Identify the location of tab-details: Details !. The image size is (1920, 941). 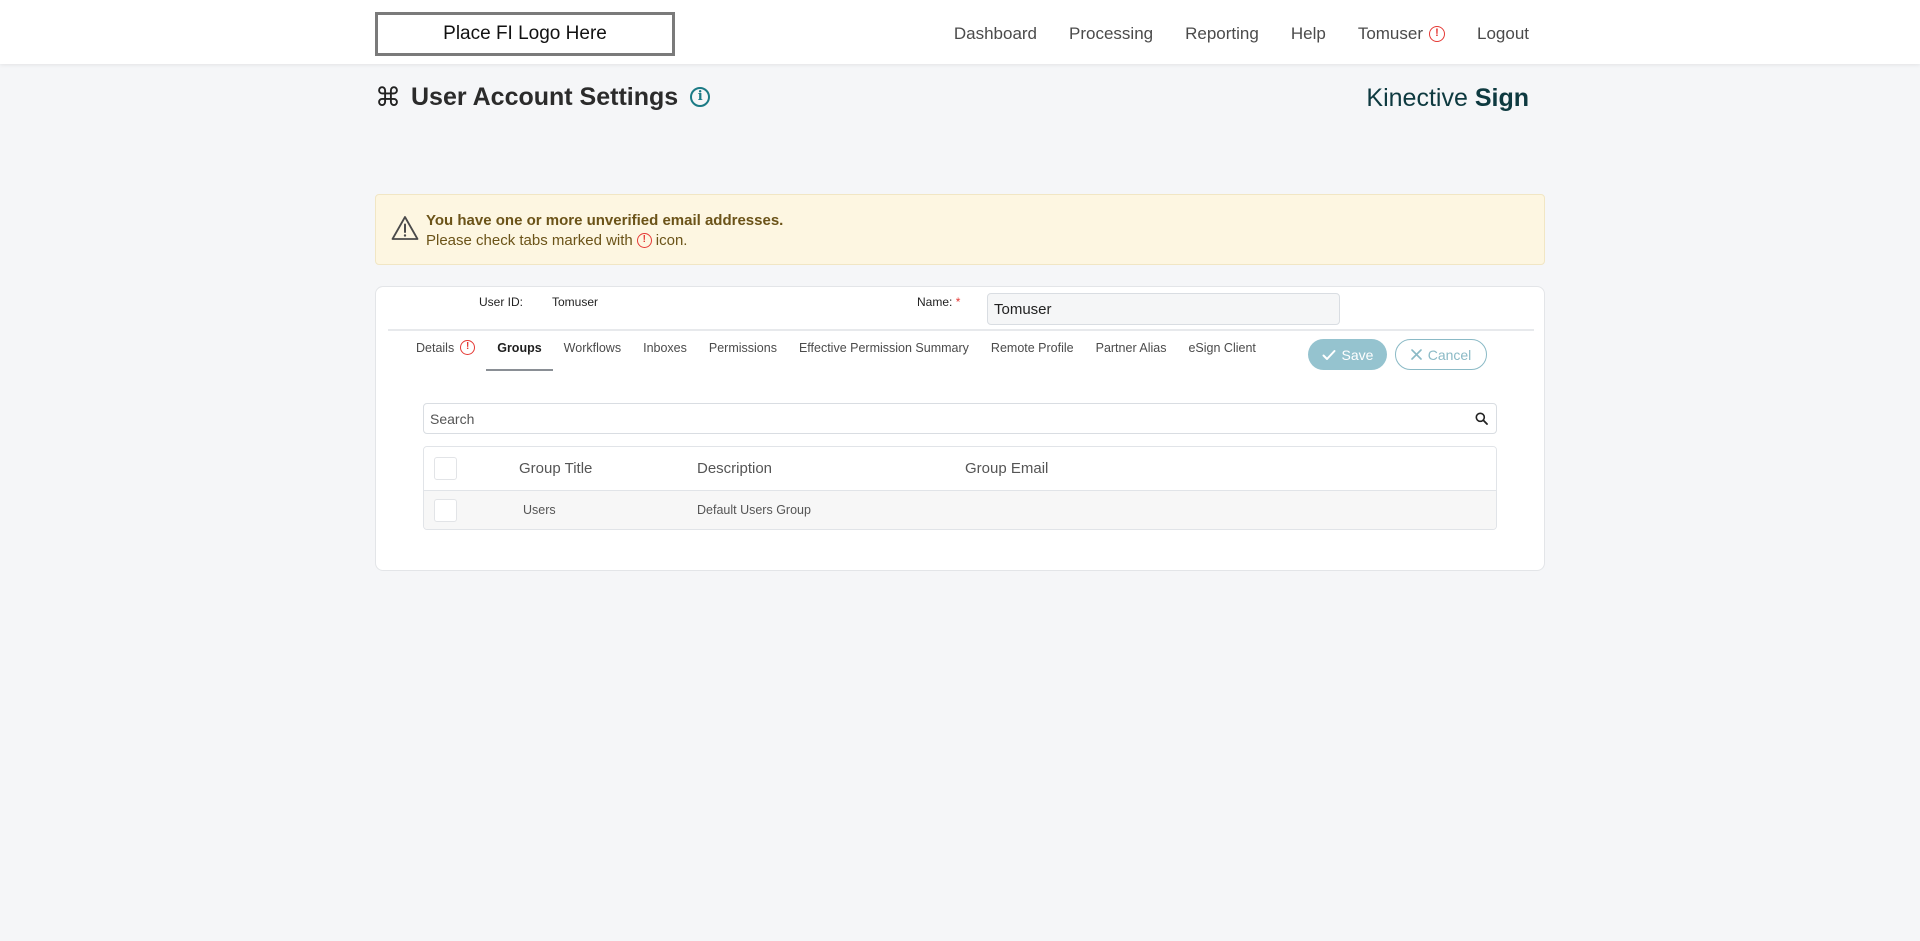
(445, 354).